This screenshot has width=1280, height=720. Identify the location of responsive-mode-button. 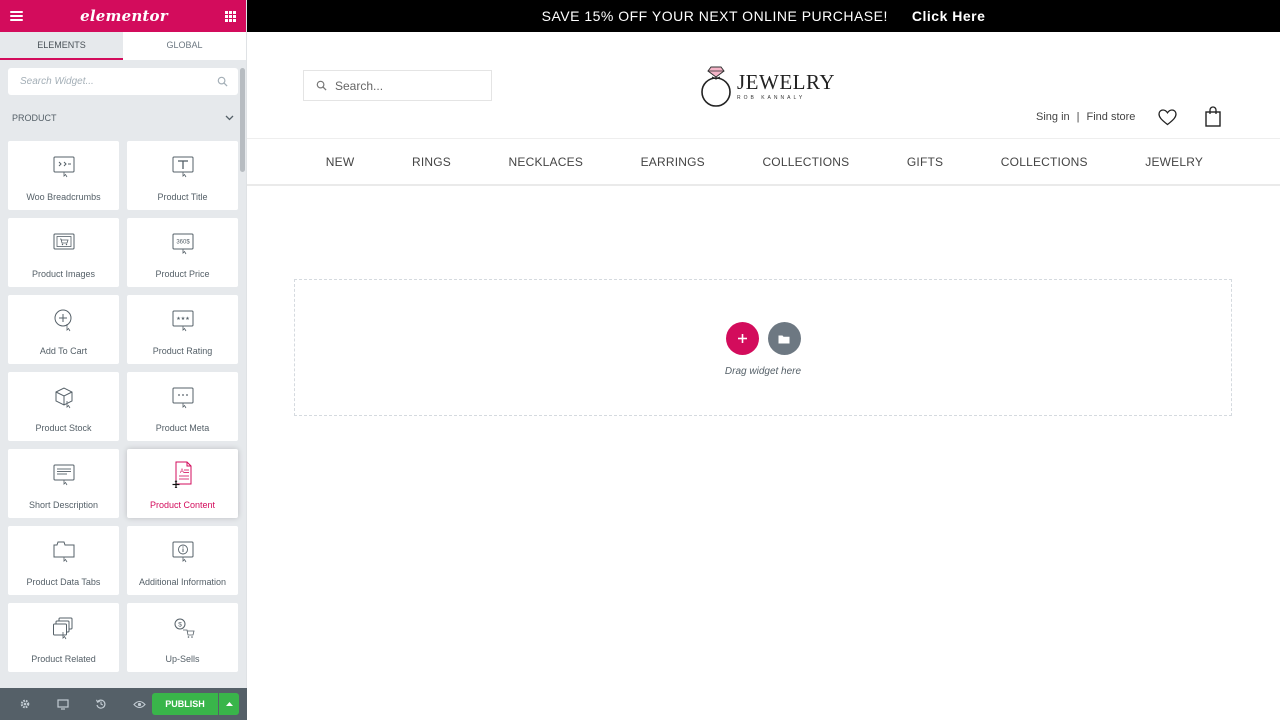
(63, 704).